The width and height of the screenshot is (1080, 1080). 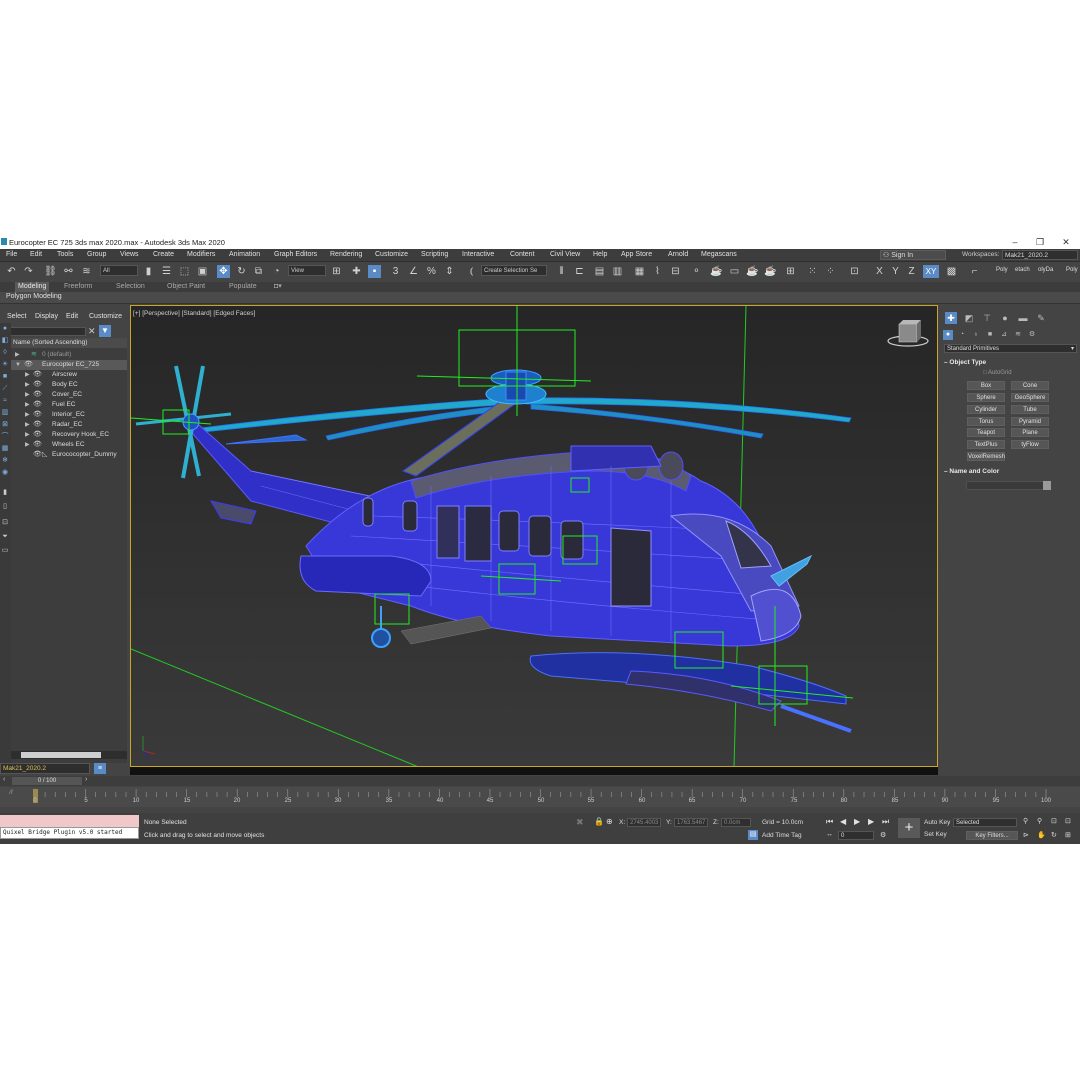 What do you see at coordinates (1047, 485) in the screenshot?
I see `object-color-swatch` at bounding box center [1047, 485].